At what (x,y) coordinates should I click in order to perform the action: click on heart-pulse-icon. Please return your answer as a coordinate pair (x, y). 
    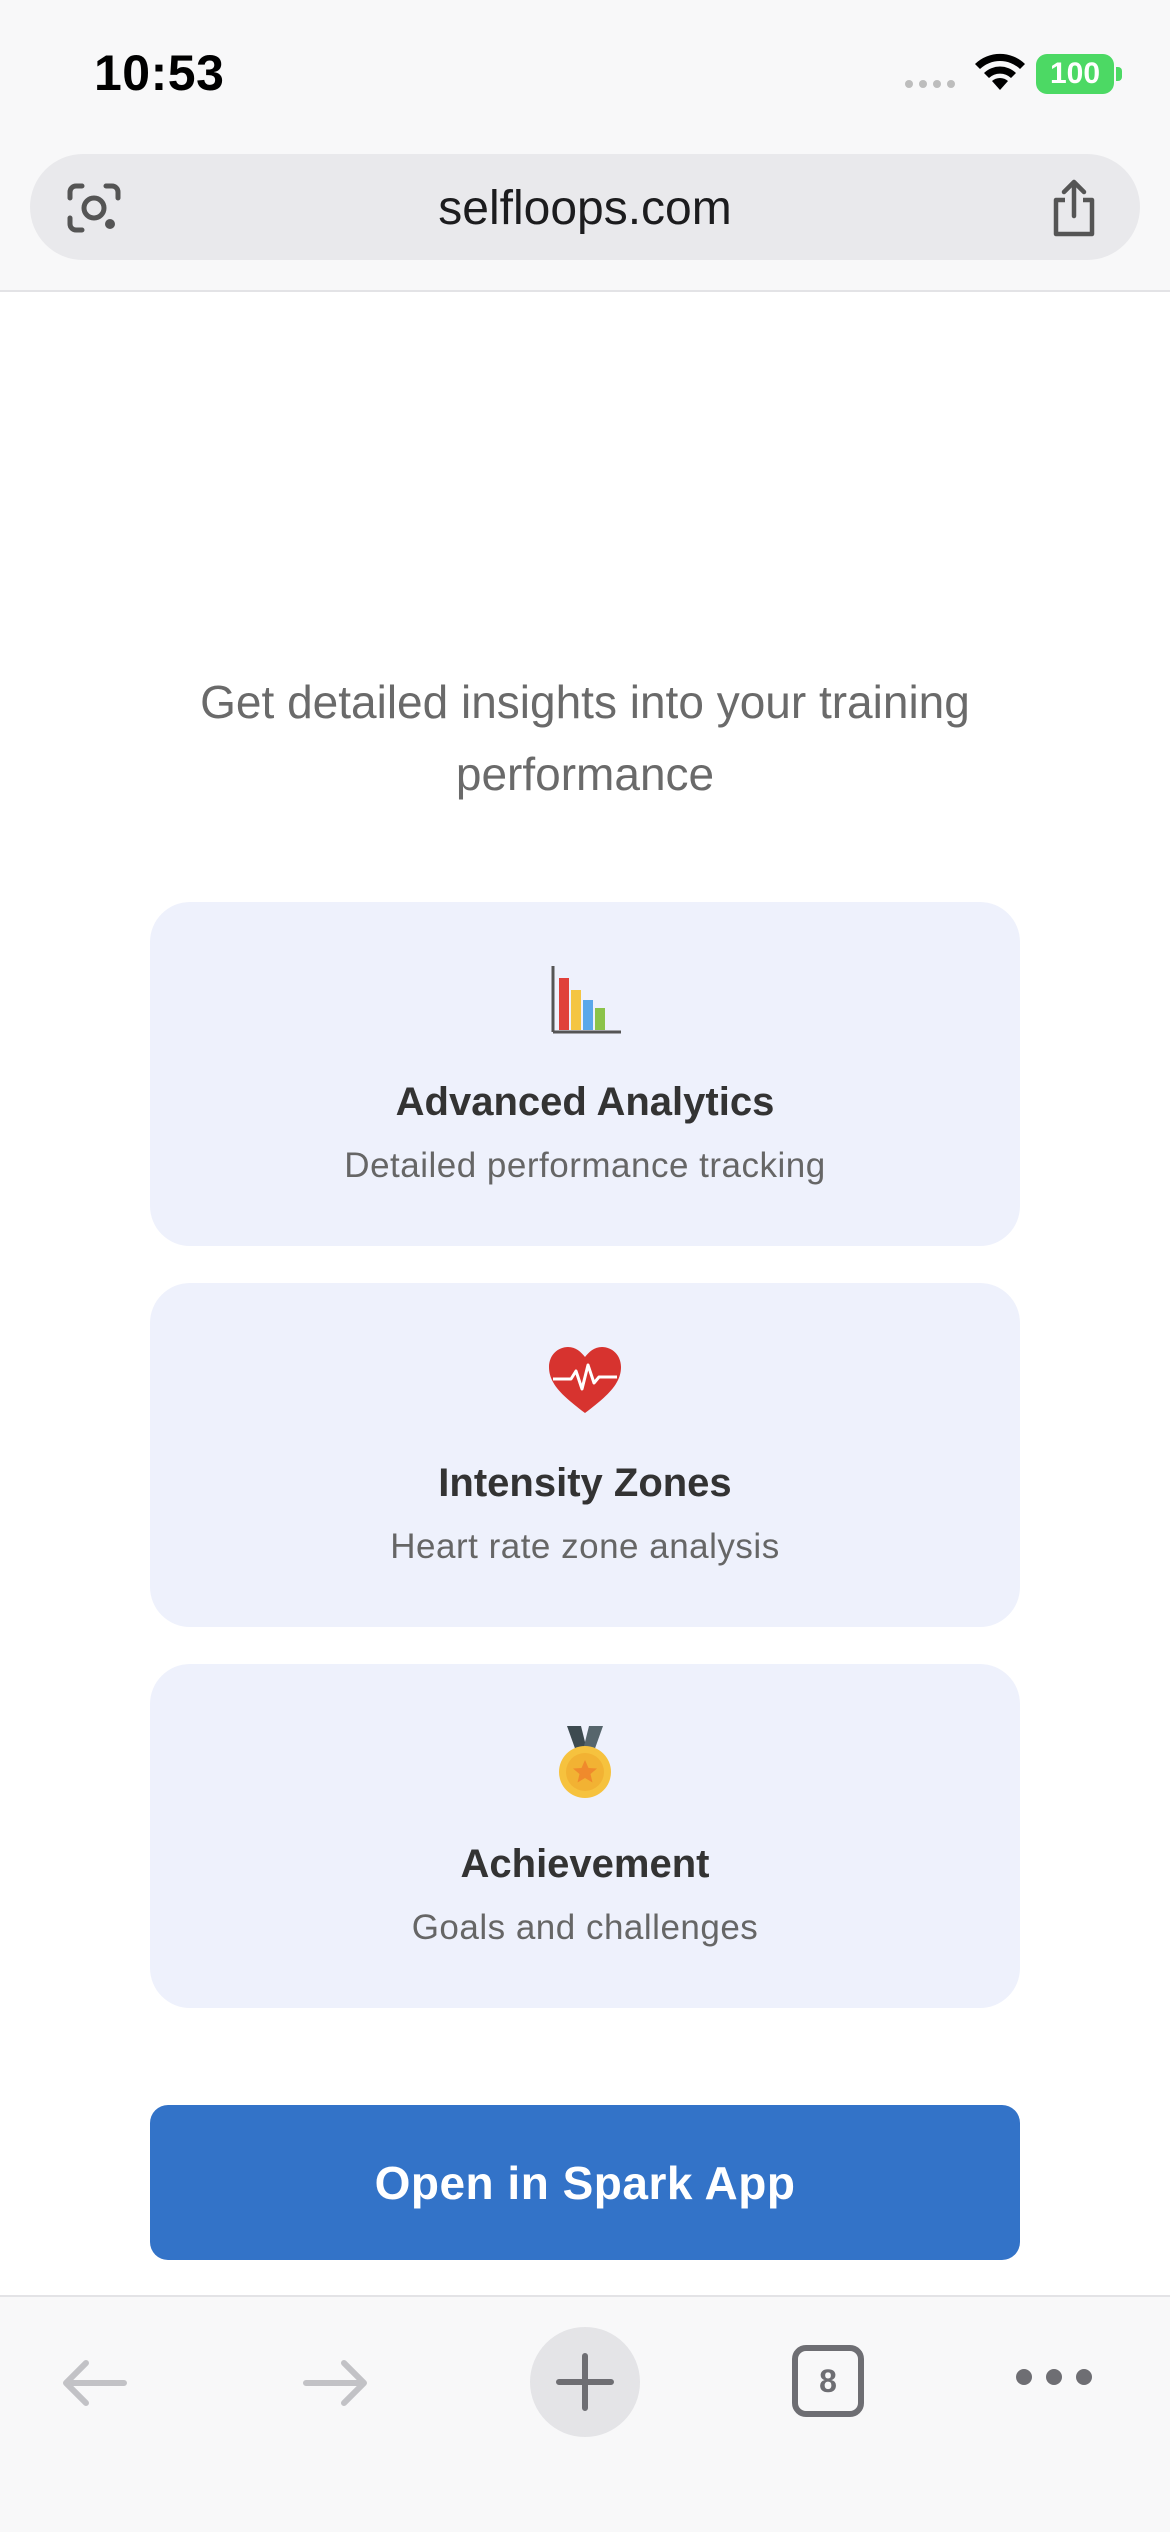
    Looking at the image, I should click on (585, 1380).